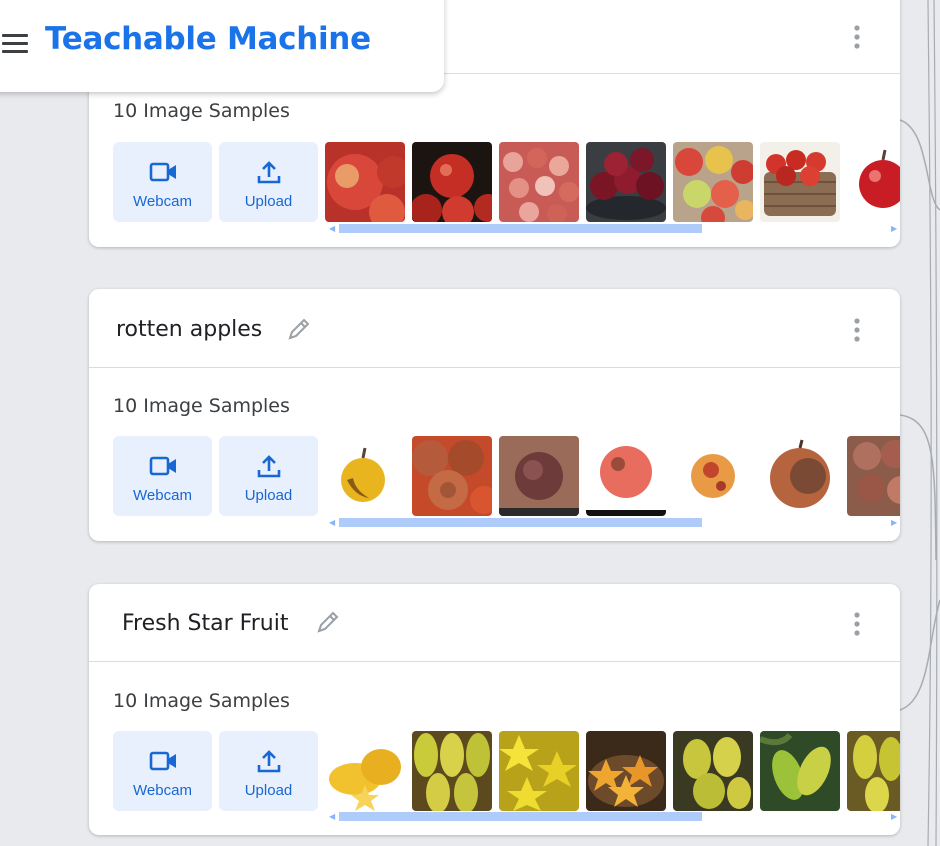  What do you see at coordinates (494, 623) in the screenshot?
I see `class-card-header: Fresh Star Fruit` at bounding box center [494, 623].